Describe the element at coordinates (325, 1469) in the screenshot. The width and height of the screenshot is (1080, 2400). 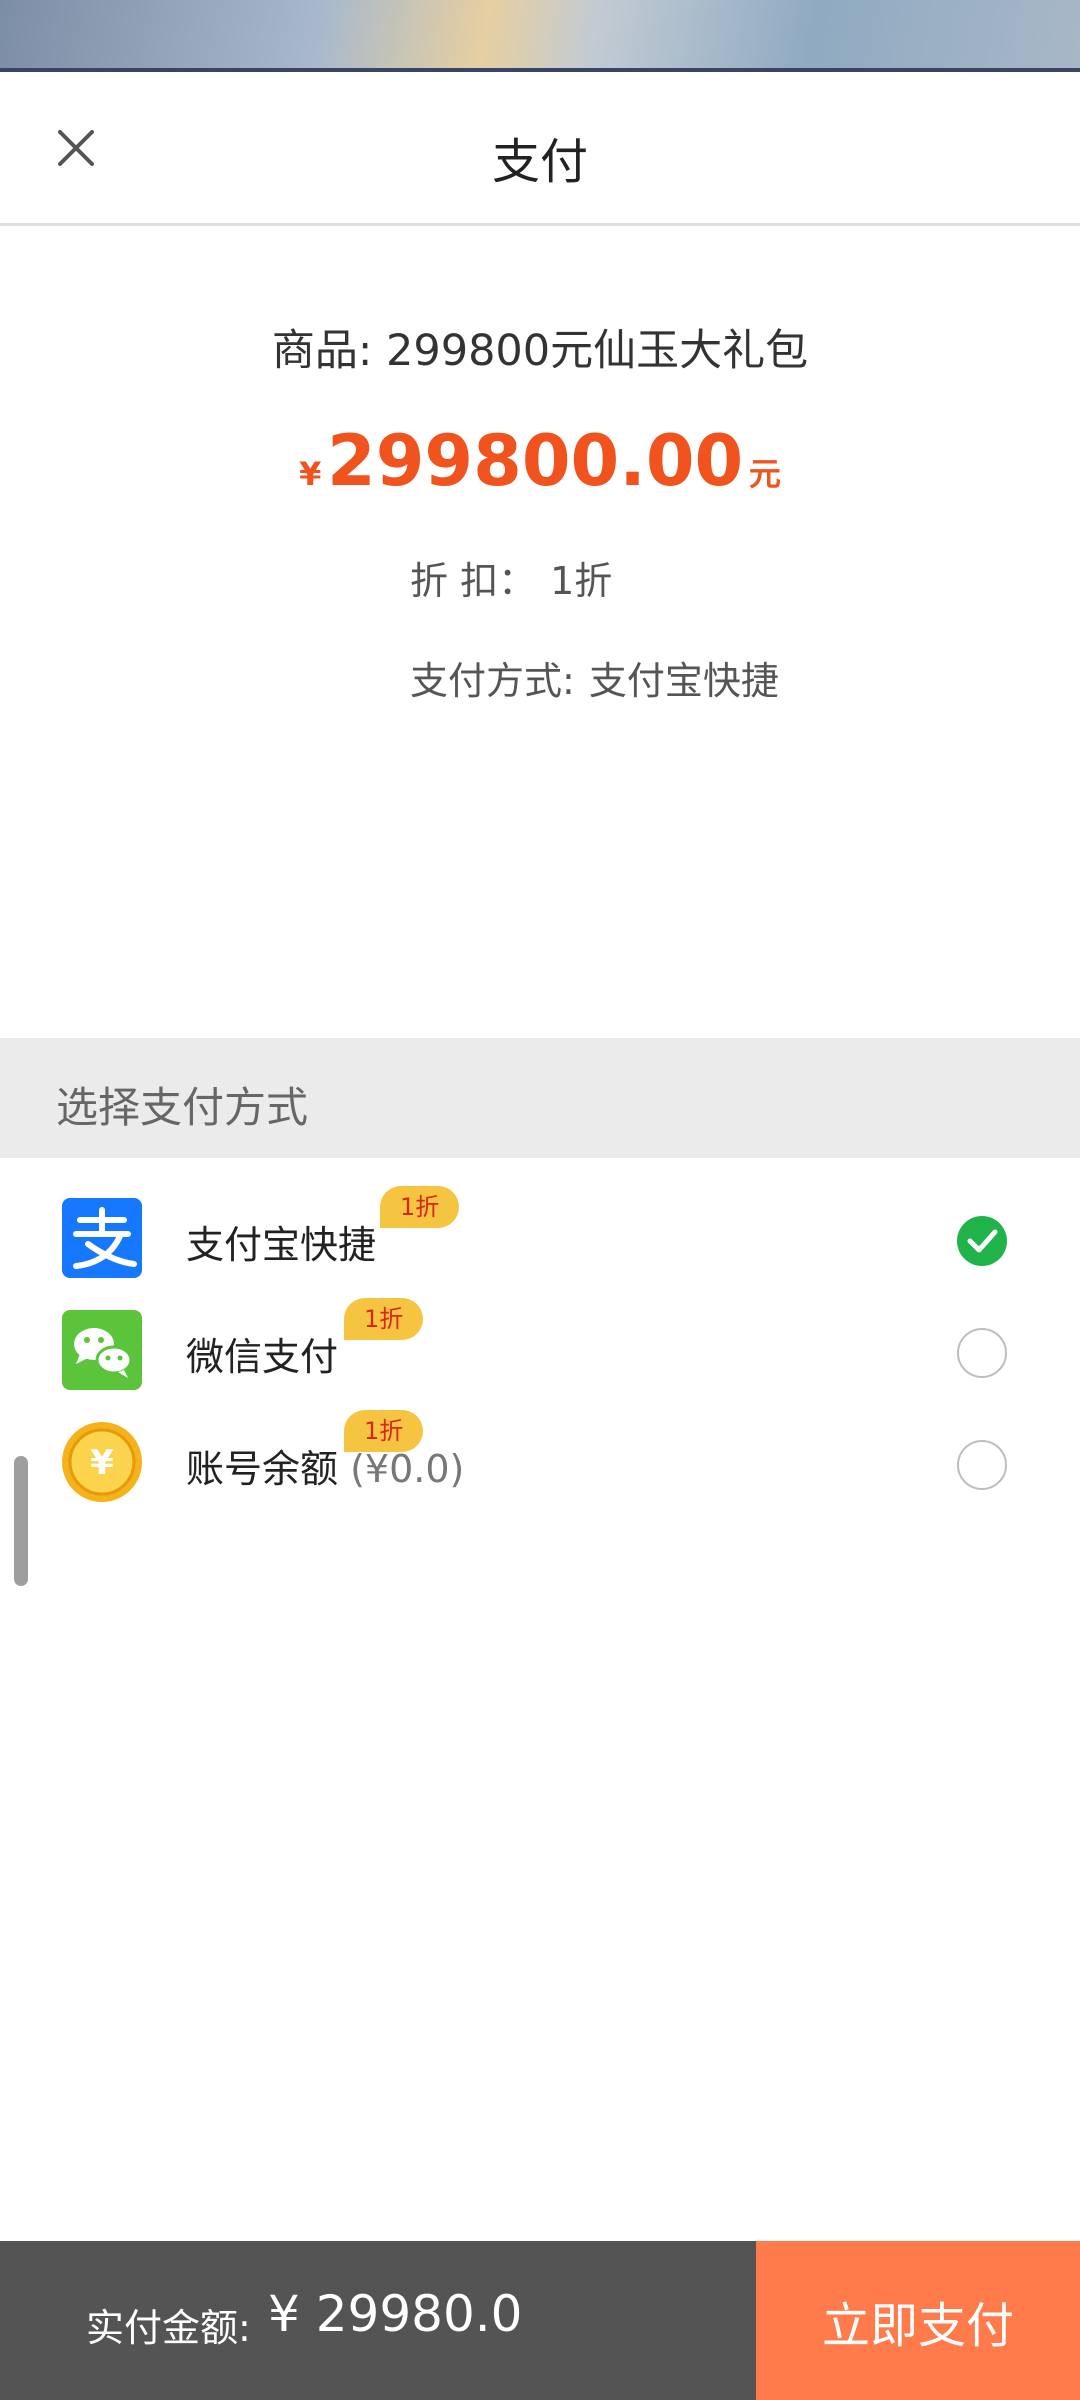
I see `payment-option-label: 账号余额 (¥0.0)` at that location.